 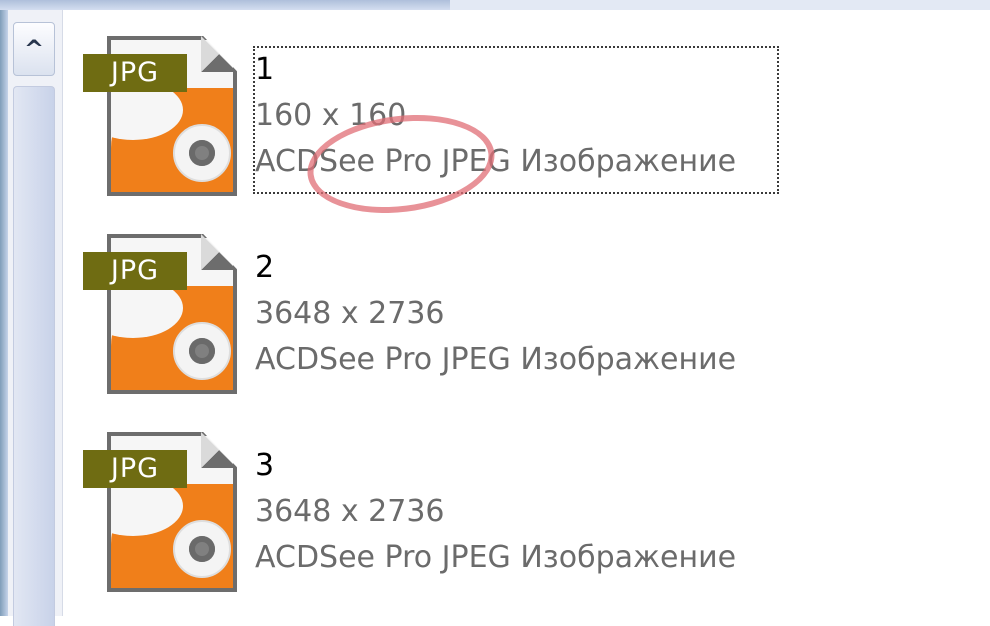 I want to click on vertical-scrollbar: ^, so click(x=35, y=318).